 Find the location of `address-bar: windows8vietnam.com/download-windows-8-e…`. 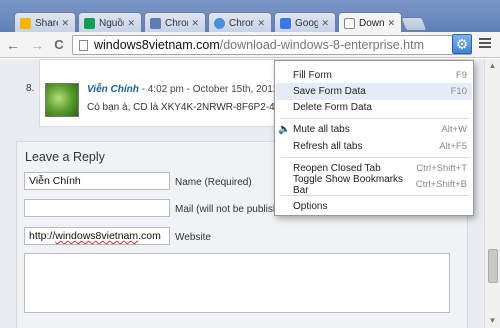

address-bar: windows8vietnam.com/download-windows-8-e… is located at coordinates (272, 45).